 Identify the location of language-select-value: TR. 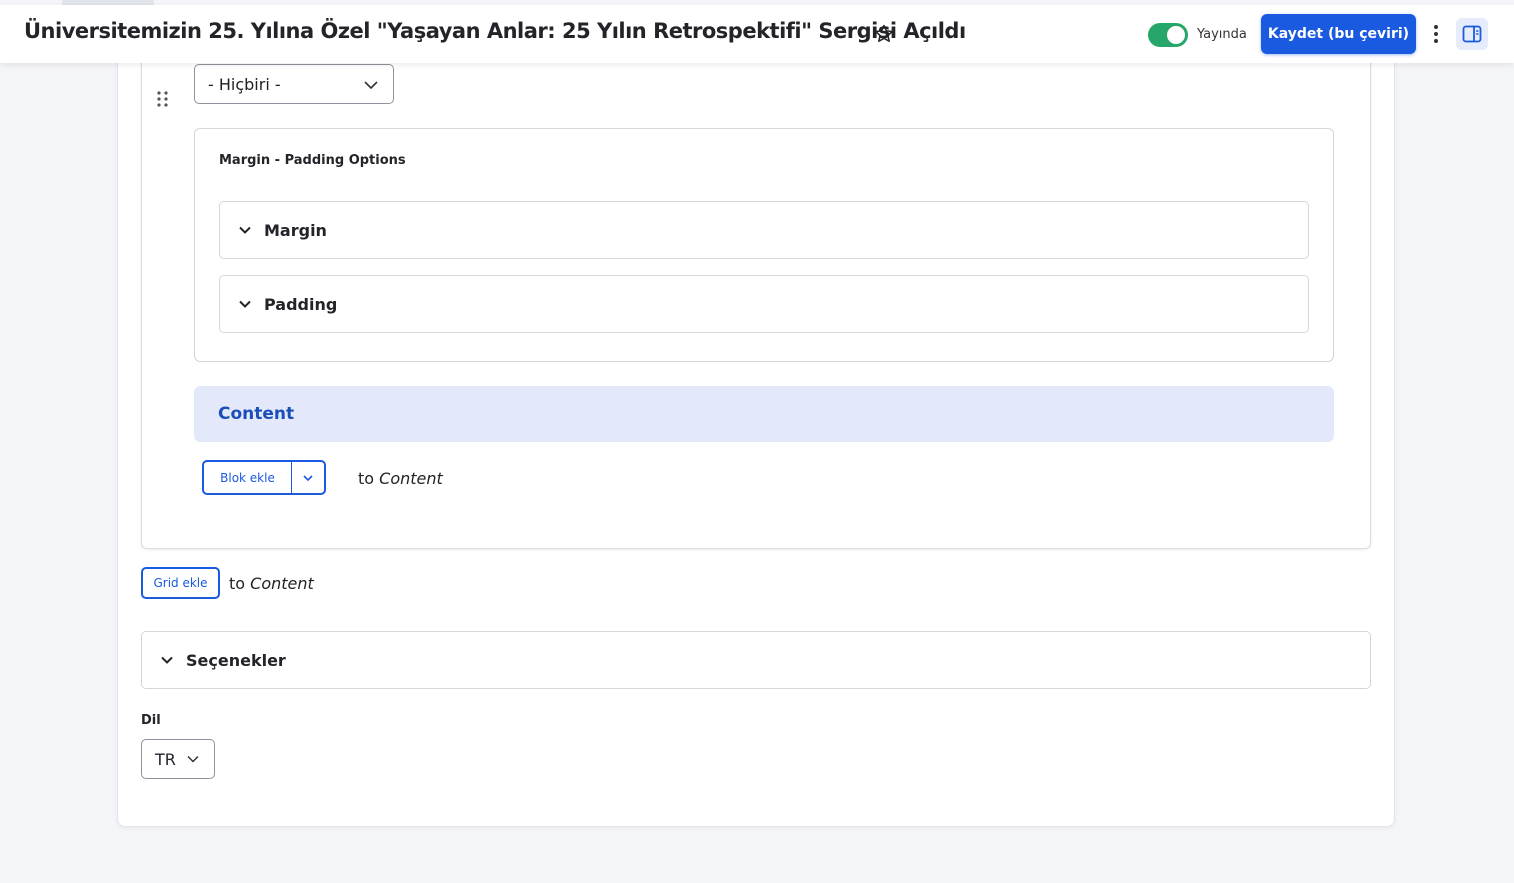
(165, 759).